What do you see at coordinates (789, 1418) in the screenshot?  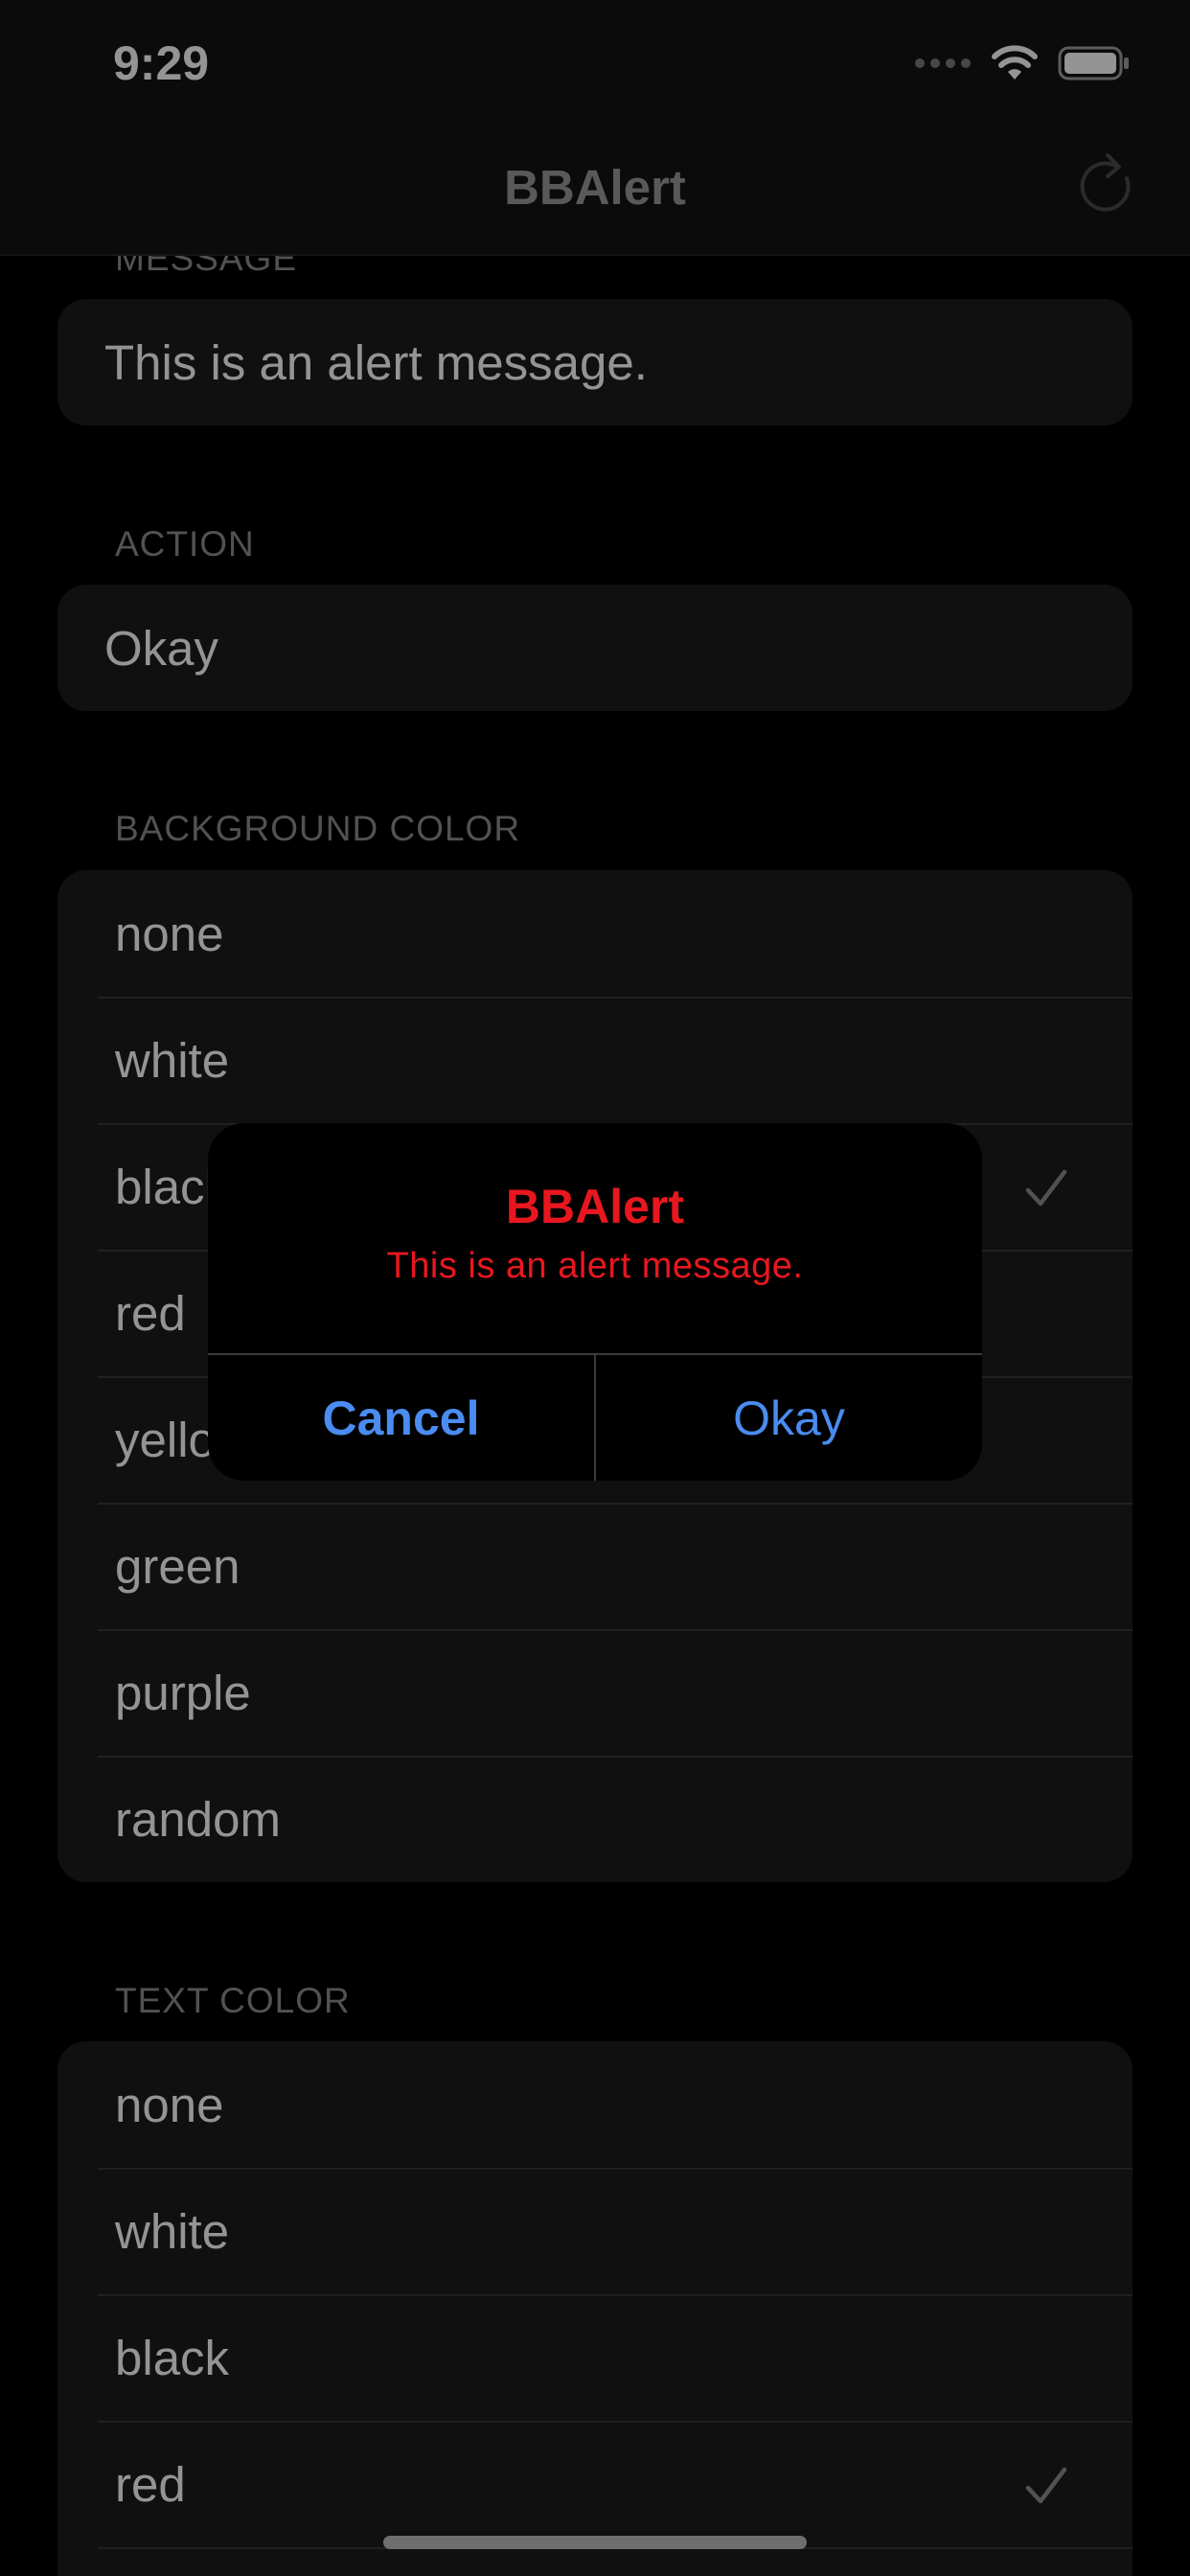 I see `okay-button: Okay` at bounding box center [789, 1418].